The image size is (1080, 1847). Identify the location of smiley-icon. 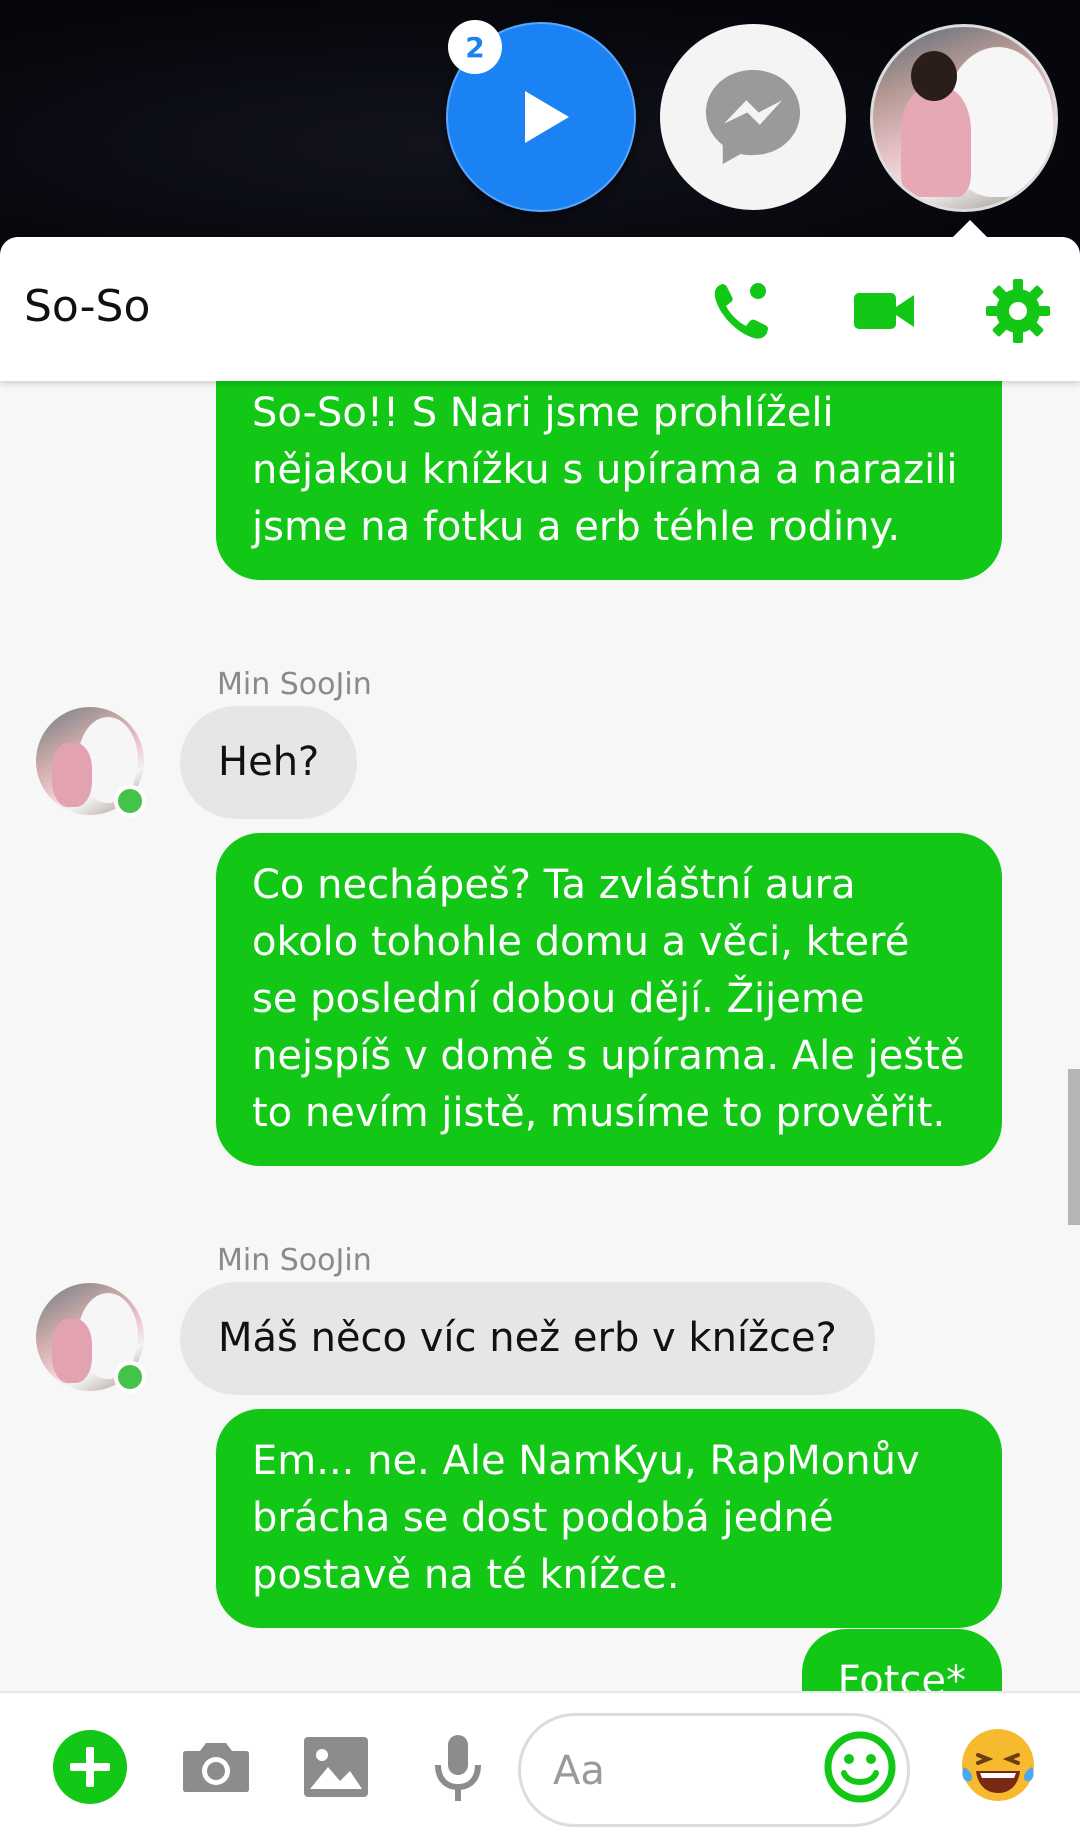
(860, 1767).